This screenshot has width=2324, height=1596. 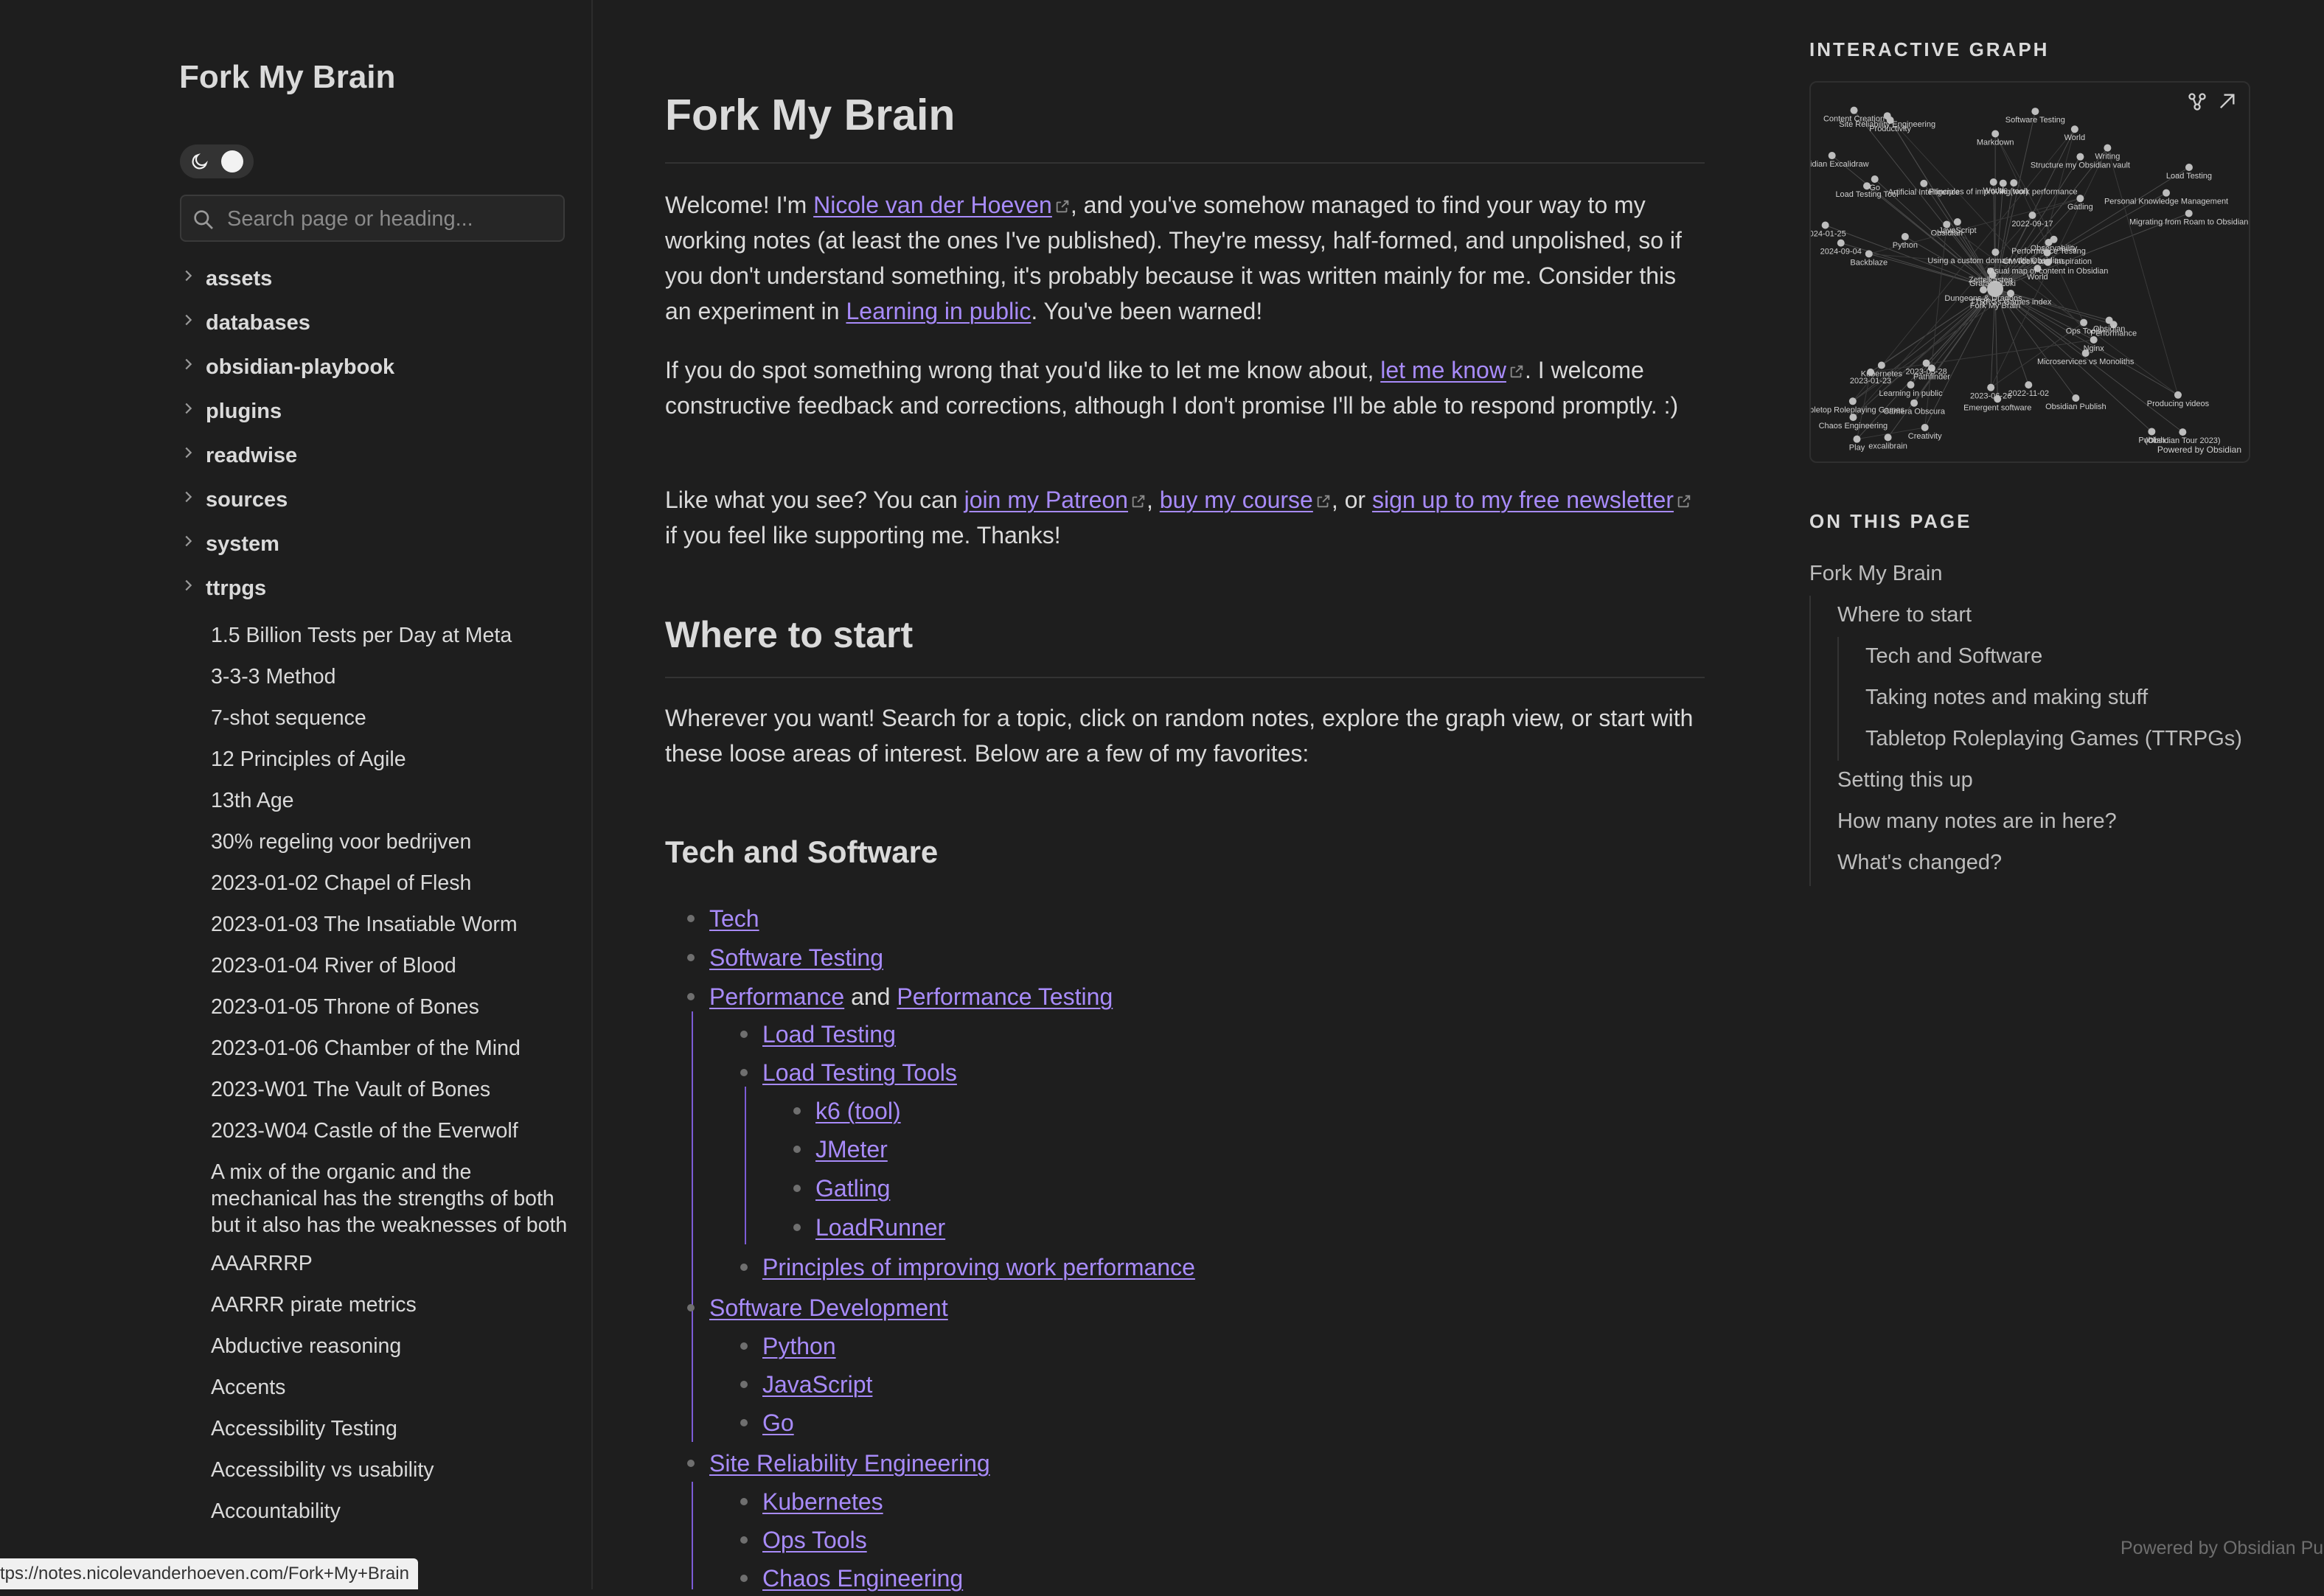 What do you see at coordinates (375, 1265) in the screenshot?
I see `sidebar-note-item: AAARRRP` at bounding box center [375, 1265].